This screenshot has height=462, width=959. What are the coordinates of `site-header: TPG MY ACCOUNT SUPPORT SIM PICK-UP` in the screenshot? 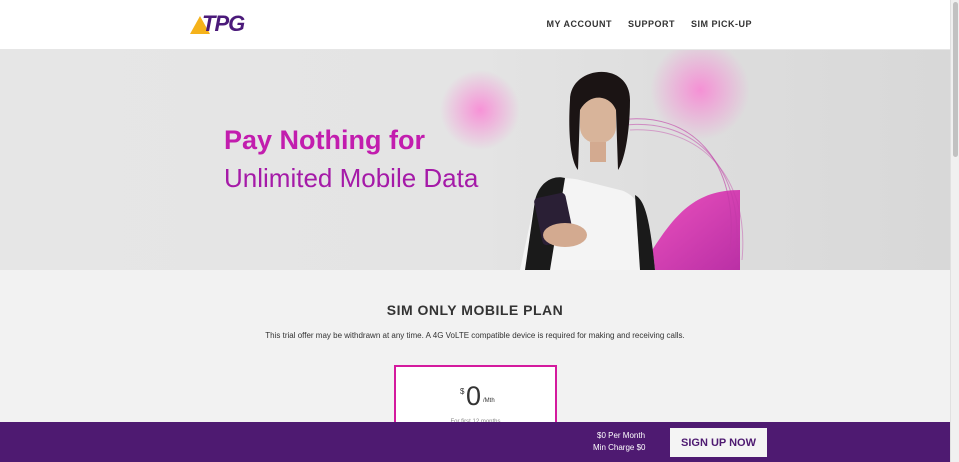 It's located at (475, 25).